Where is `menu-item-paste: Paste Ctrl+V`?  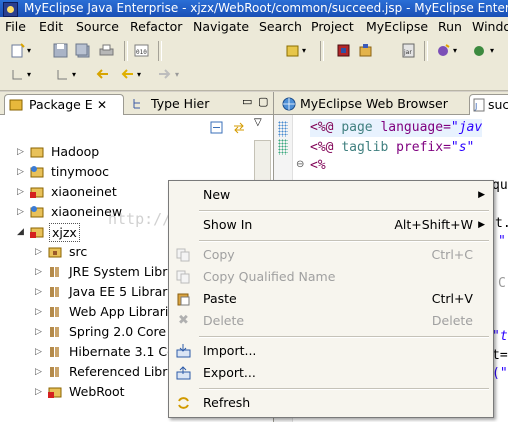
menu-item-paste: Paste Ctrl+V is located at coordinates (331, 299).